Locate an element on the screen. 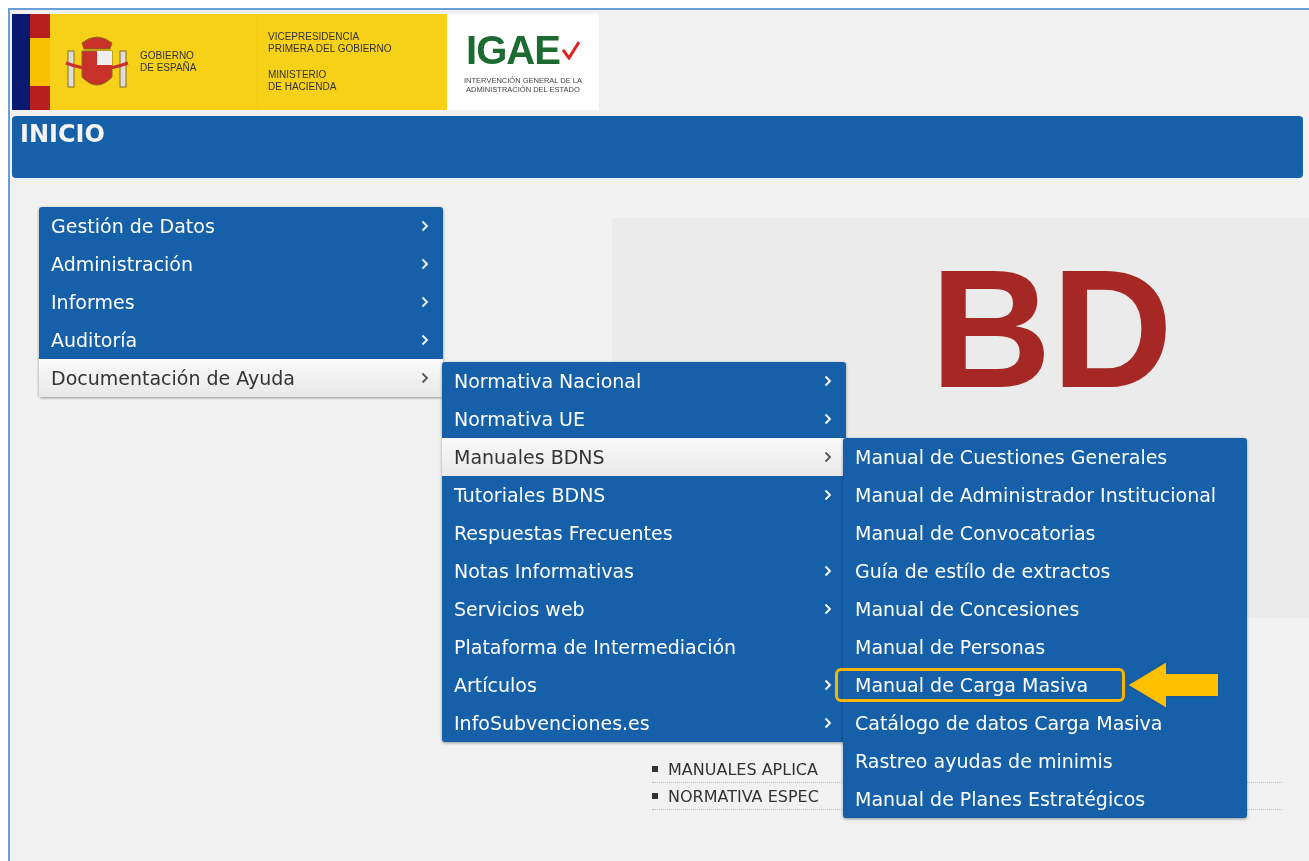 Image resolution: width=1309 pixels, height=861 pixels. link: MANUALES APLICA is located at coordinates (743, 769).